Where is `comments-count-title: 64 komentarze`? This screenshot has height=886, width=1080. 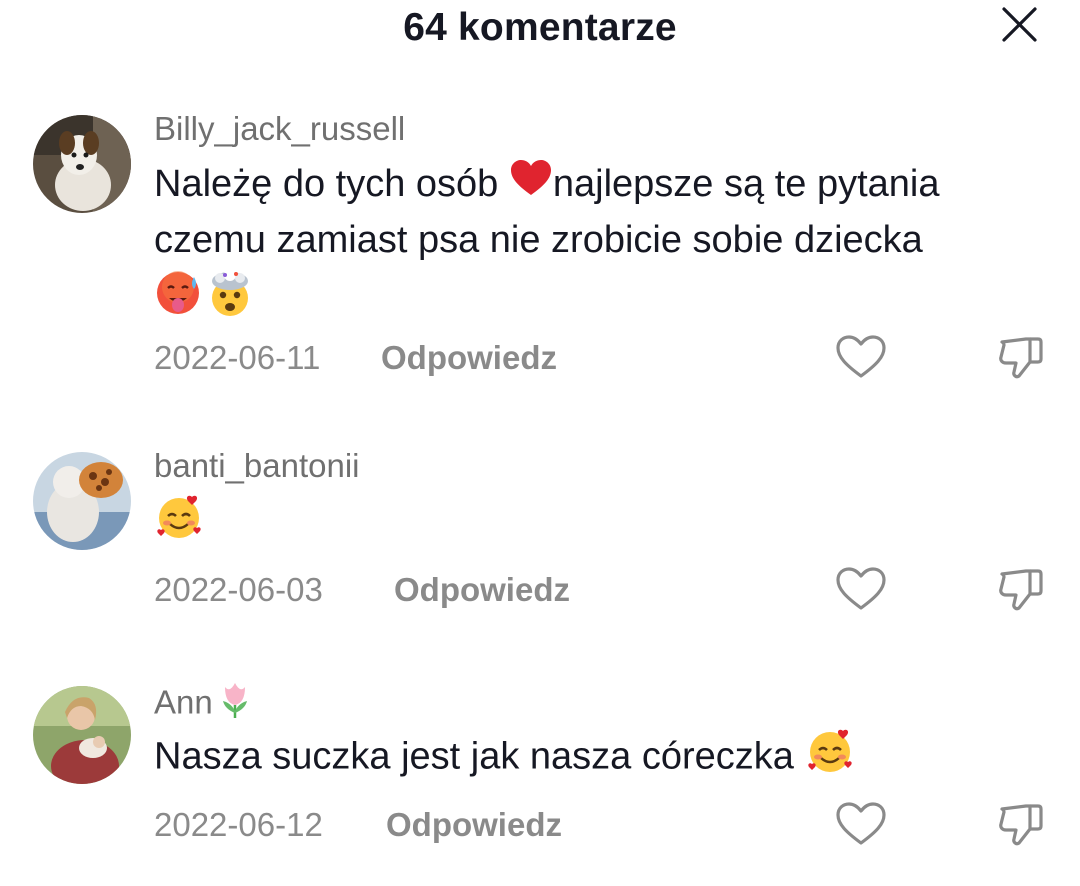 comments-count-title: 64 komentarze is located at coordinates (540, 27).